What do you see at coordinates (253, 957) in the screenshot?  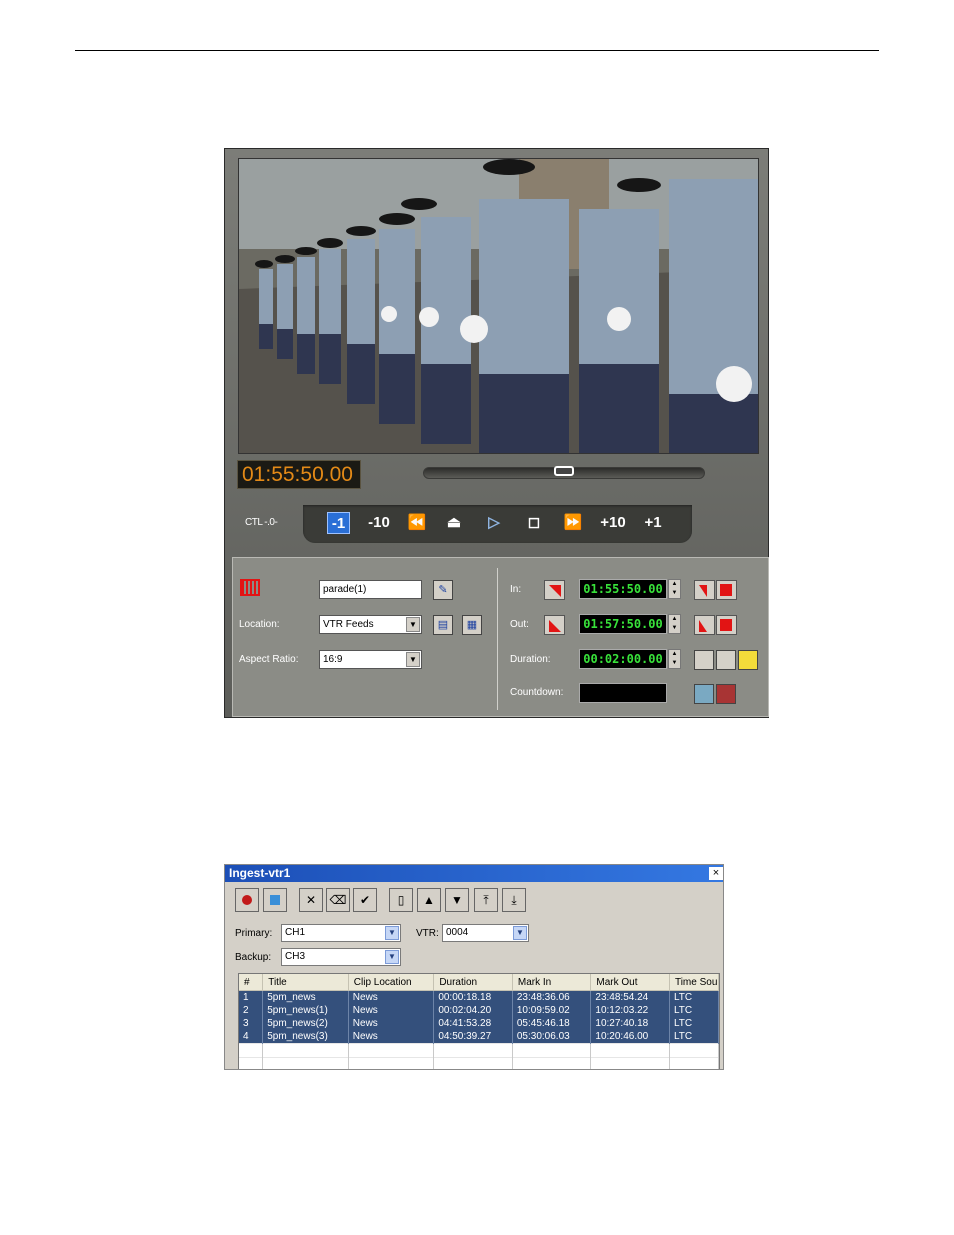 I see `backup-label: Backup:` at bounding box center [253, 957].